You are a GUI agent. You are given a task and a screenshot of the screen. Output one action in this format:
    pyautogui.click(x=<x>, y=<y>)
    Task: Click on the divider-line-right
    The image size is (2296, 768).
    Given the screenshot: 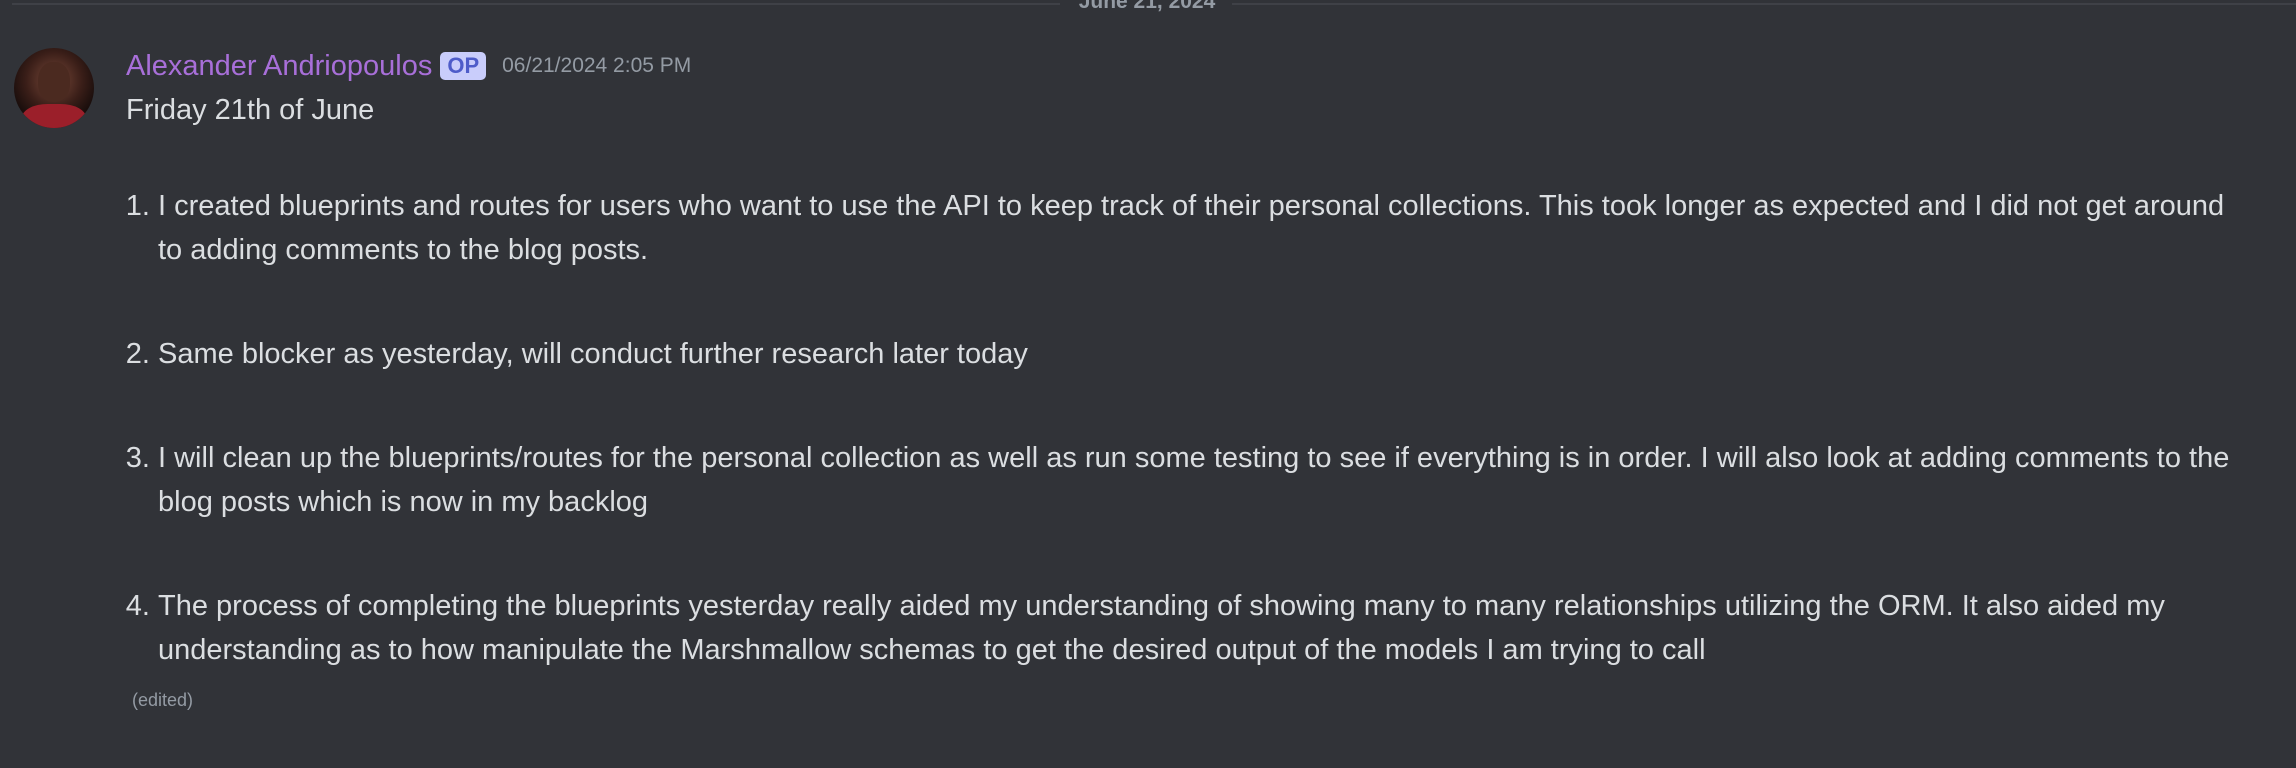 What is the action you would take?
    pyautogui.click(x=1764, y=4)
    